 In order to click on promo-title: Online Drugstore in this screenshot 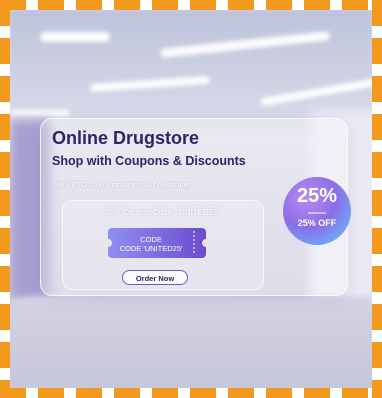, I will do `click(126, 138)`.